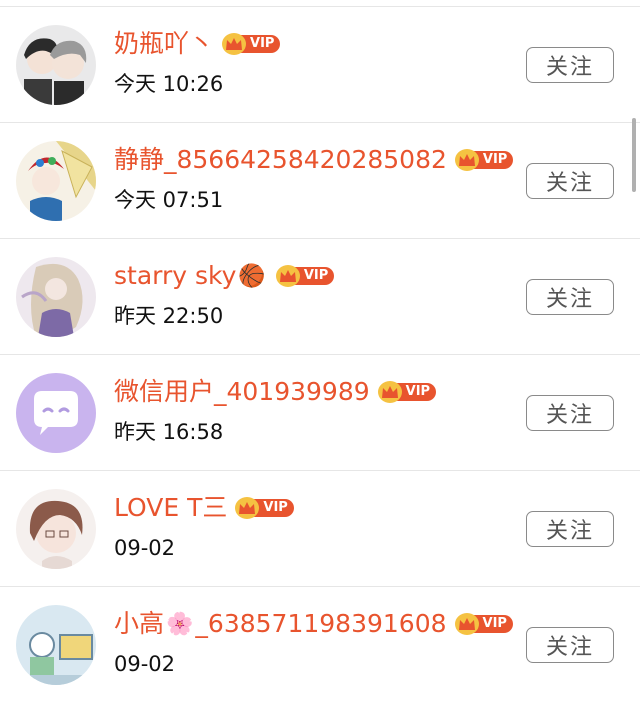 The image size is (640, 704). Describe the element at coordinates (634, 155) in the screenshot. I see `scrollbar` at that location.